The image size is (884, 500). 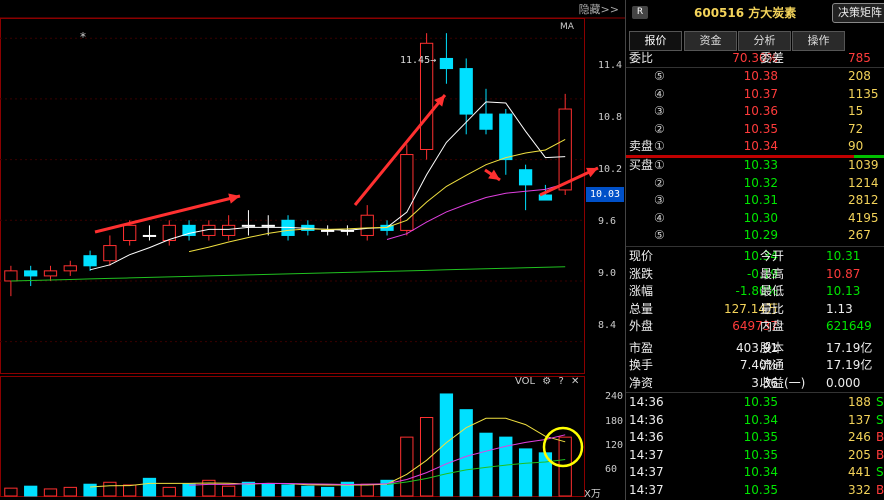 I want to click on tab-quote: 报价, so click(x=655, y=41).